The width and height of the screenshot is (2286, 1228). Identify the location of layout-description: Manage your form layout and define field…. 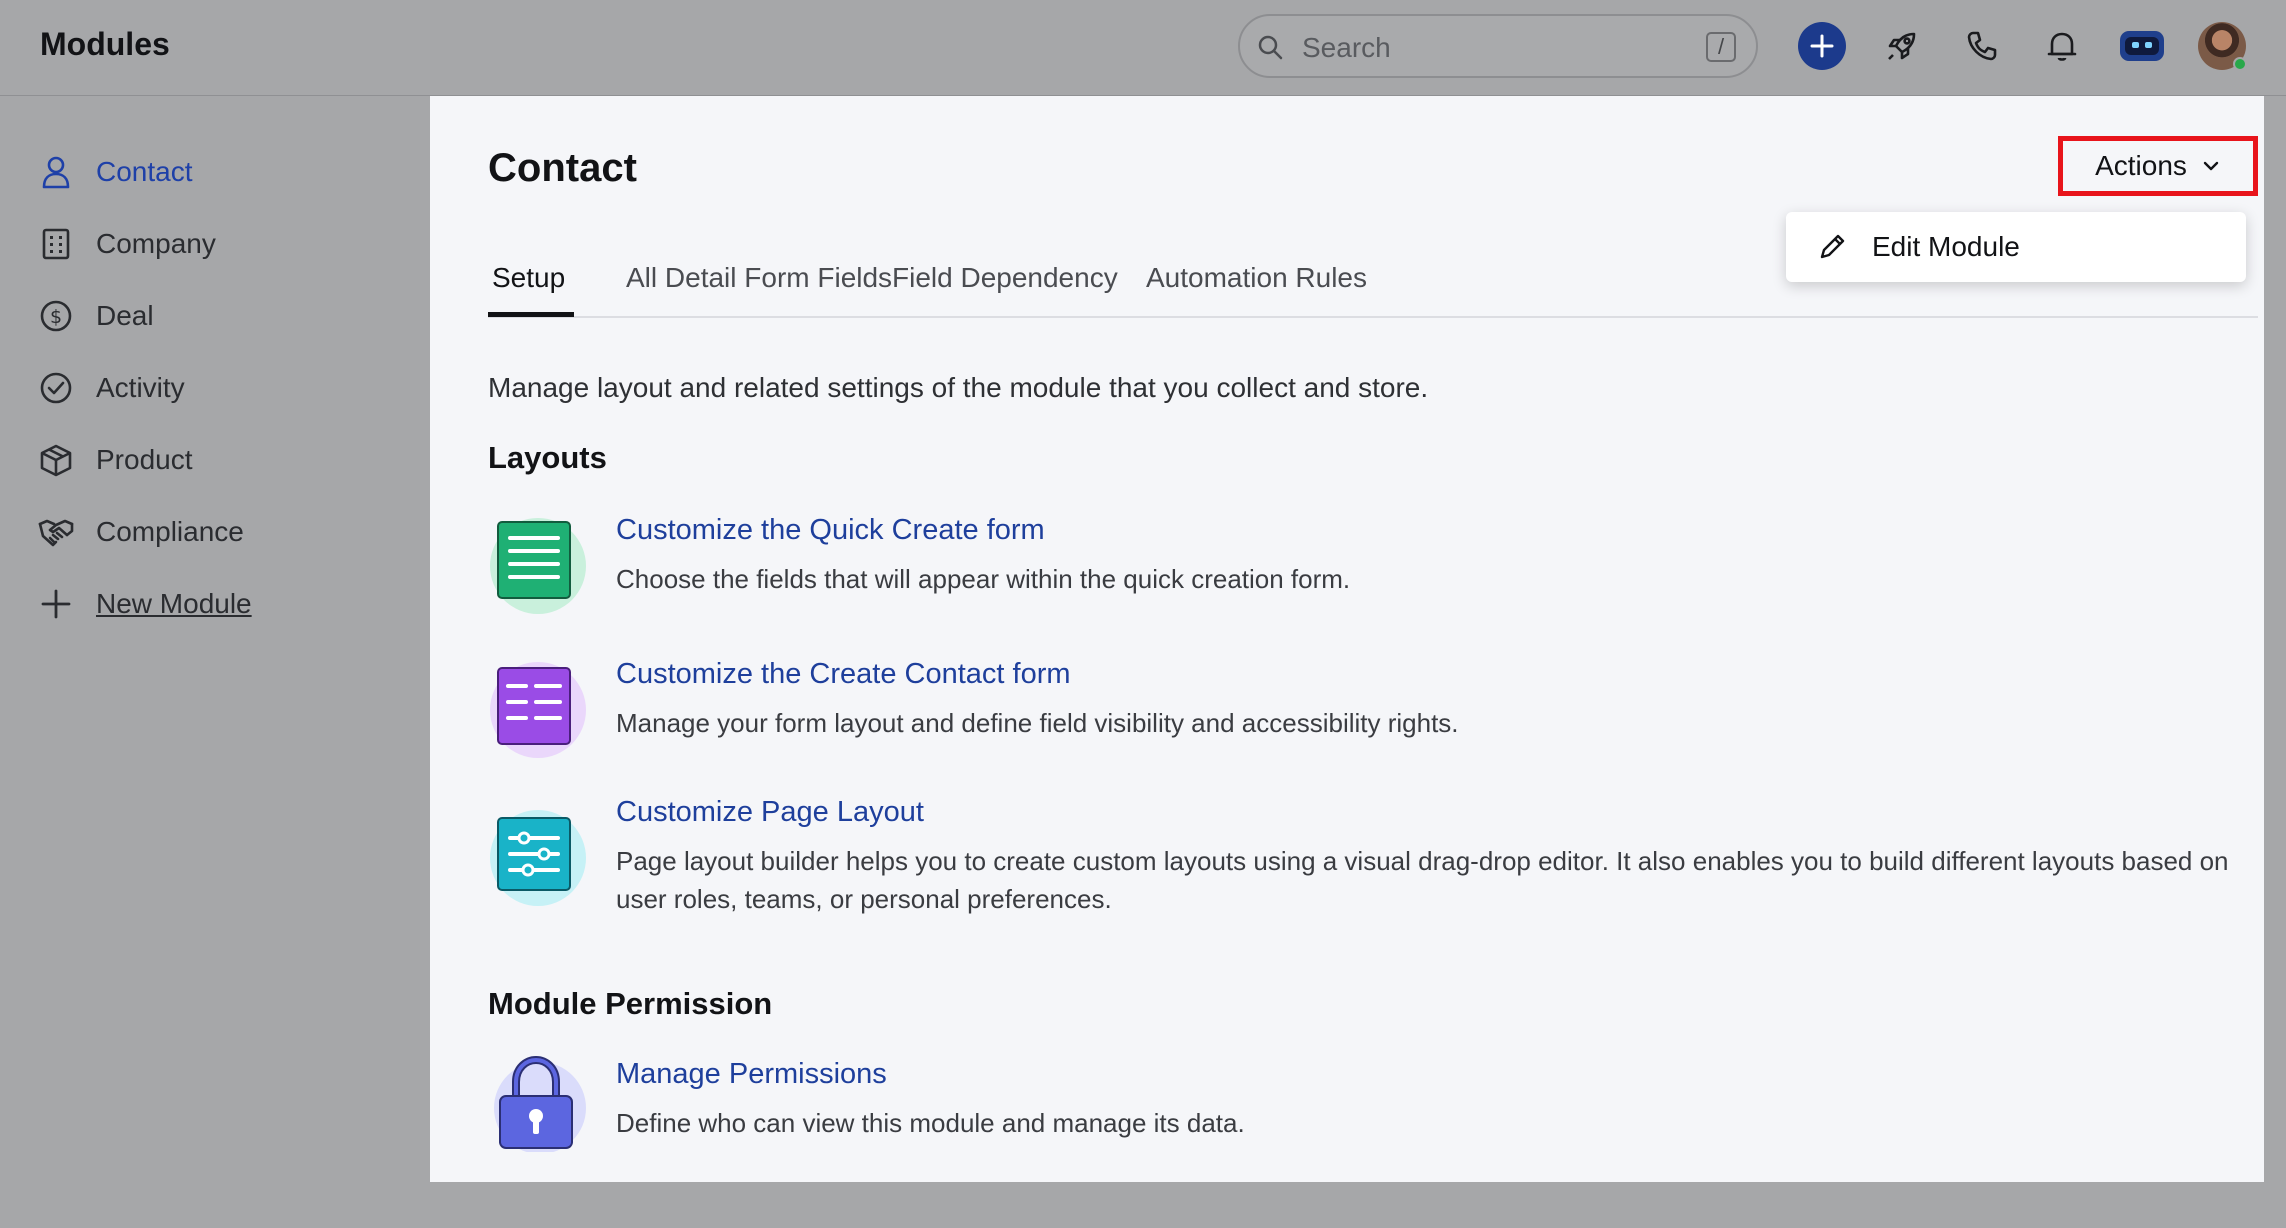
(1037, 723).